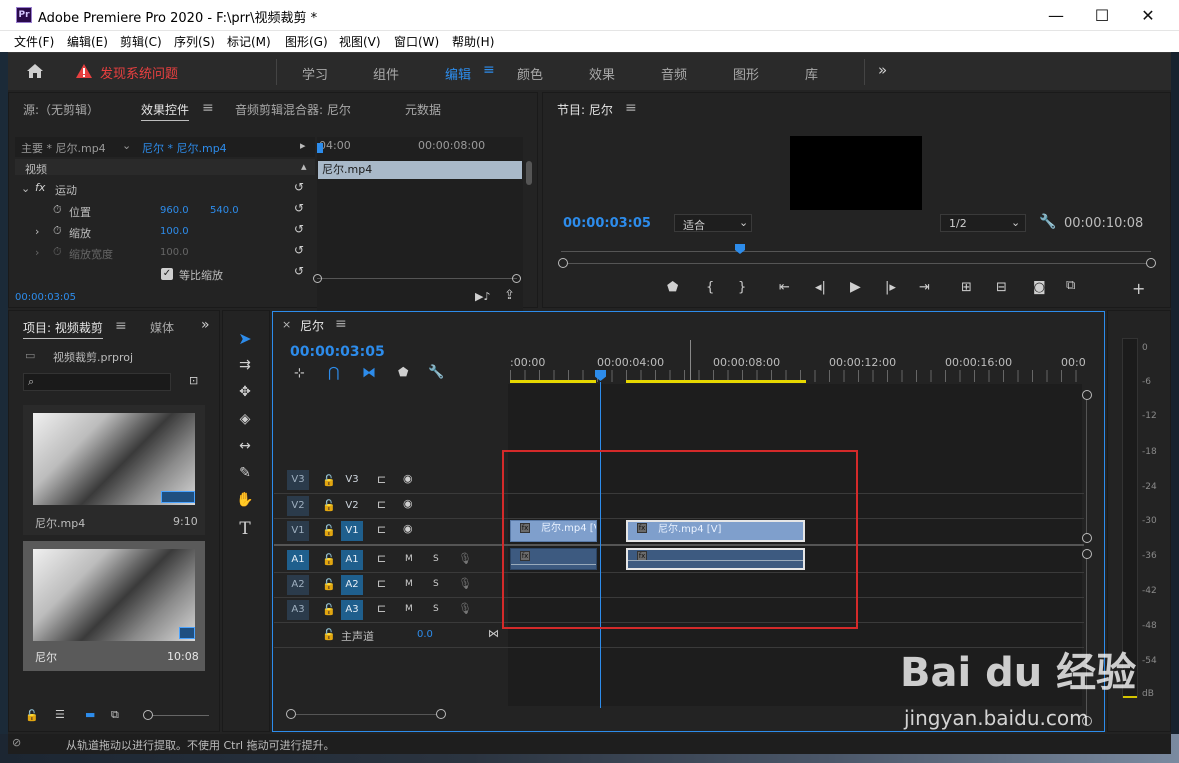 This screenshot has height=763, width=1179. I want to click on position-y-value: 540.0, so click(224, 210).